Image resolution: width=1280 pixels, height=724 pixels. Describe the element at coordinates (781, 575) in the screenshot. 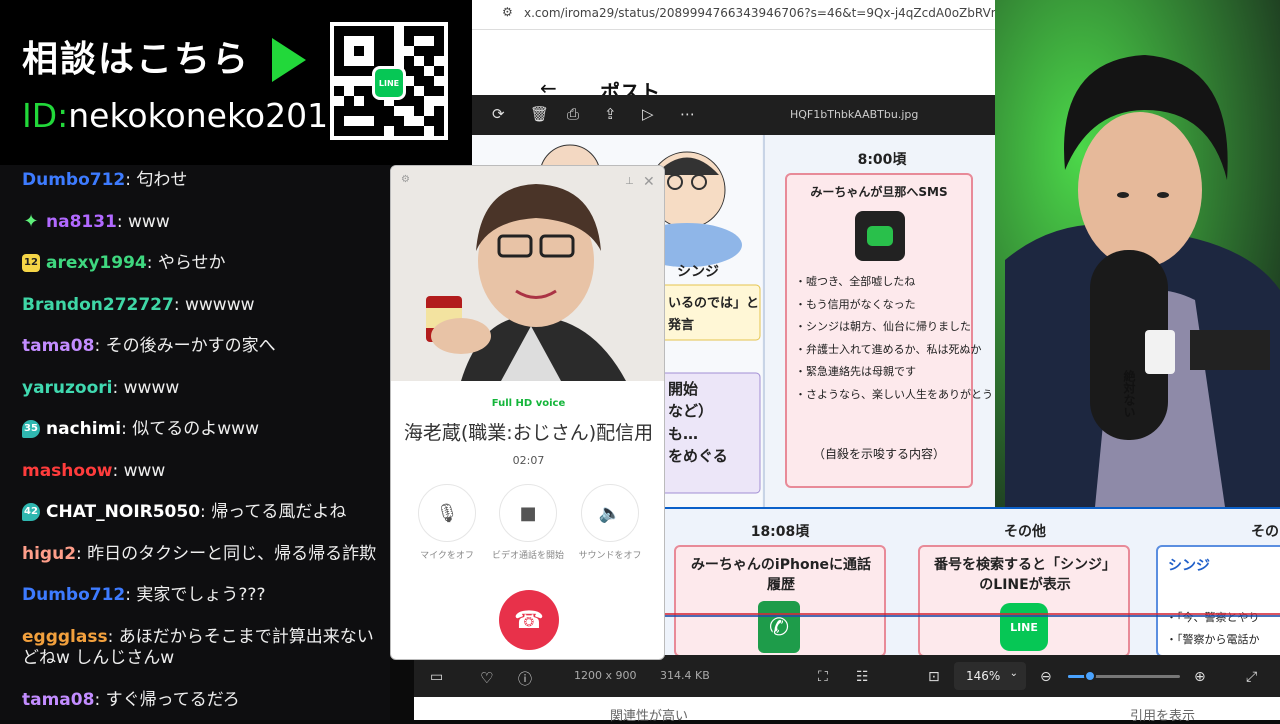

I see `card-title: みーちゃんのiPhoneに通話履歴` at that location.